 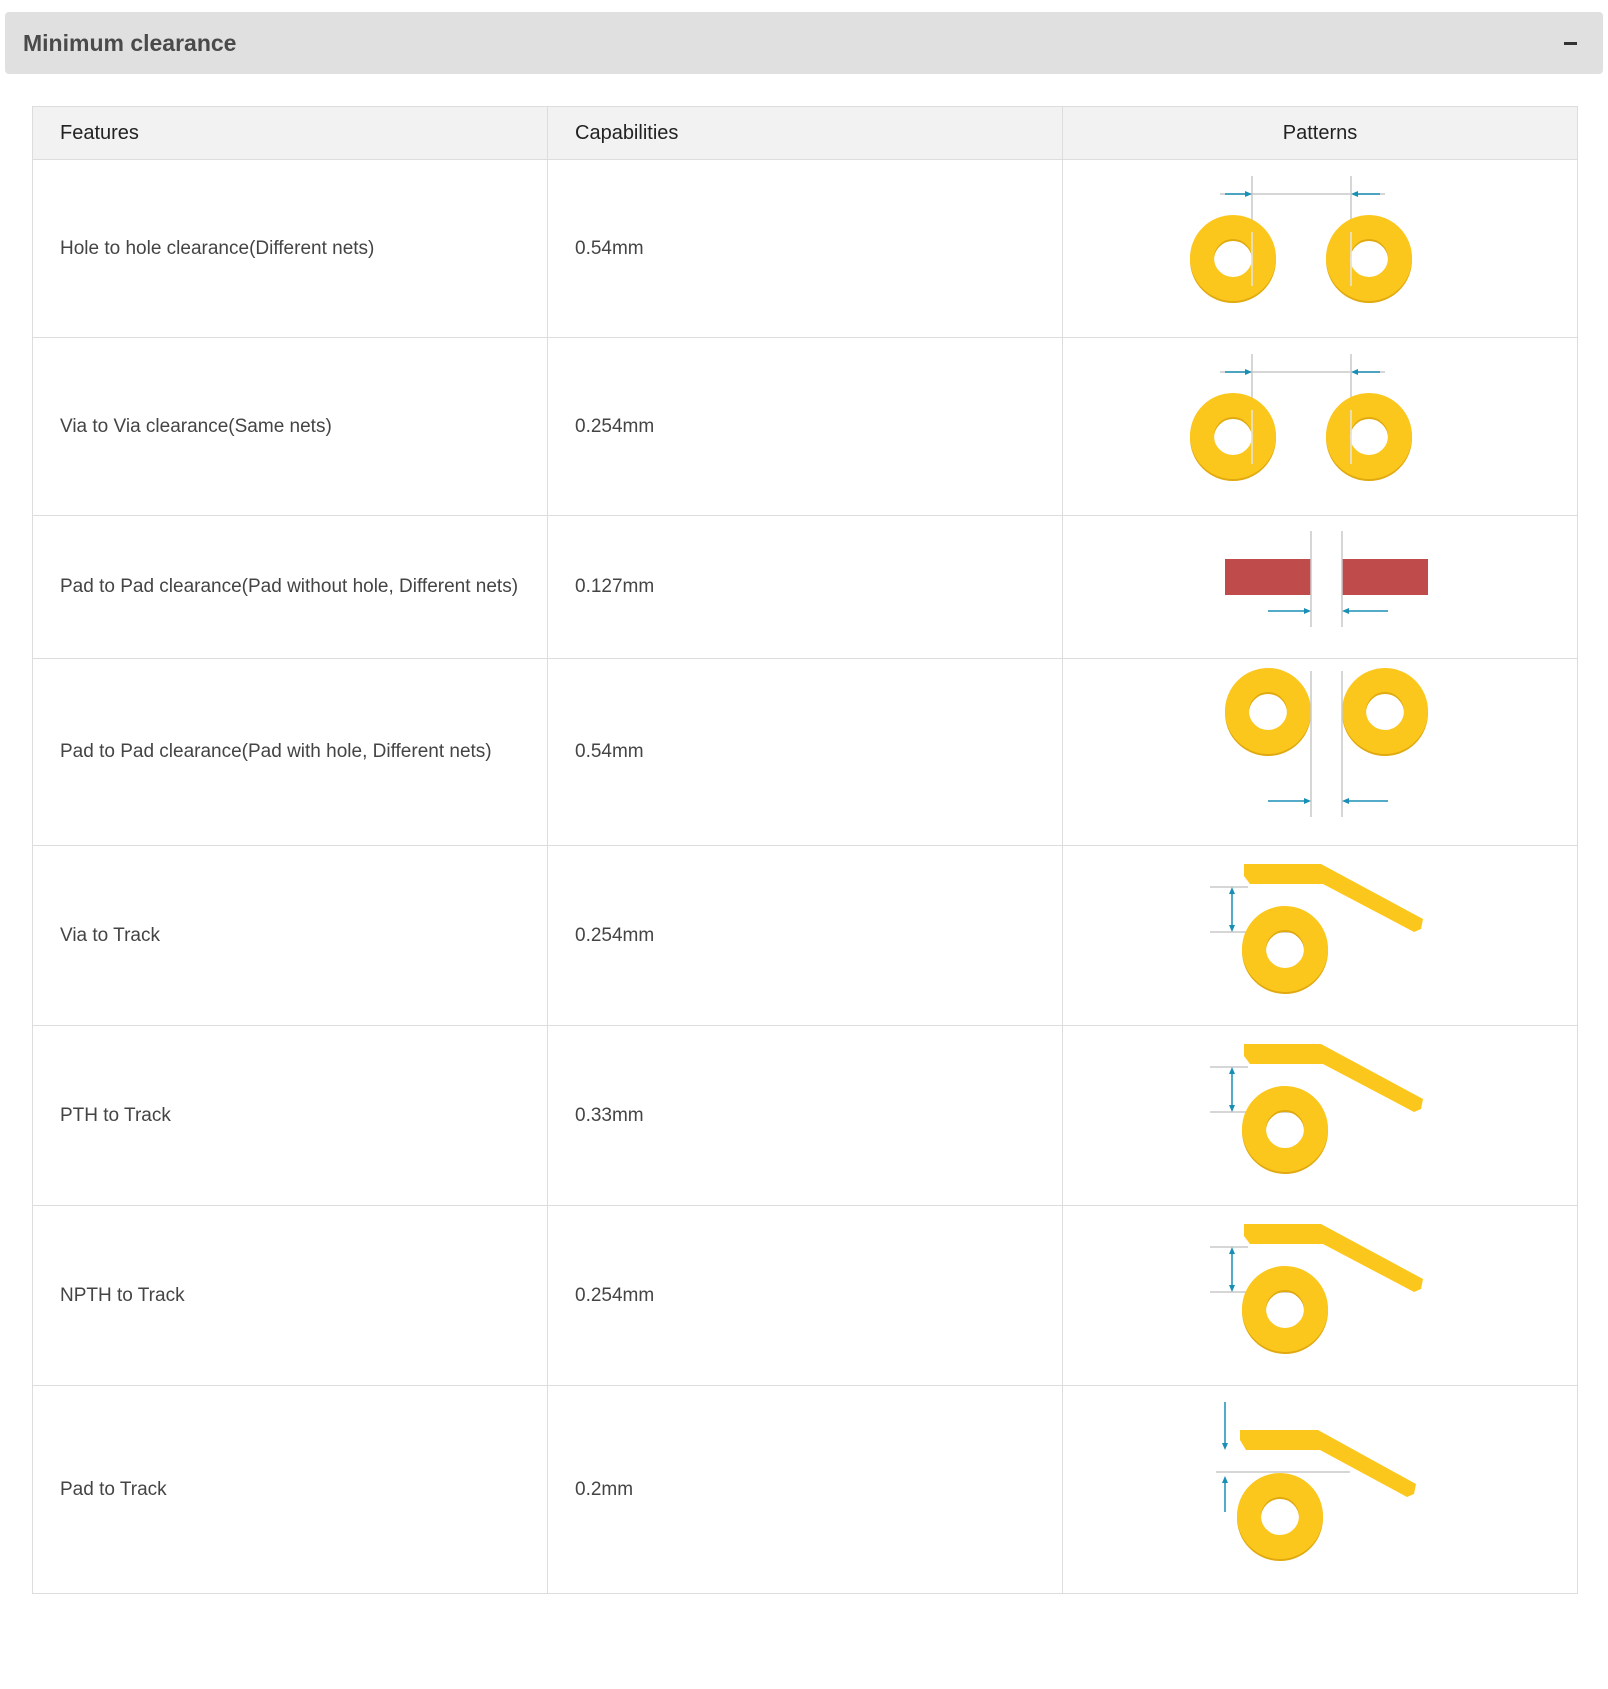 What do you see at coordinates (290, 935) in the screenshot?
I see `feature-cell: Via to Track` at bounding box center [290, 935].